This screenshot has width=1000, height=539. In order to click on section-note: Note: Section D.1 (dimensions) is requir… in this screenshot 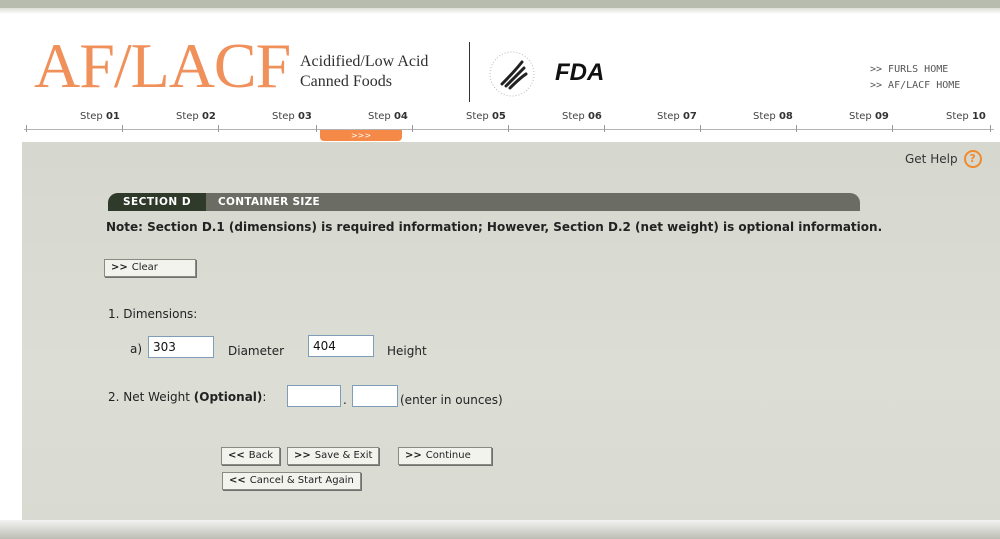, I will do `click(494, 227)`.